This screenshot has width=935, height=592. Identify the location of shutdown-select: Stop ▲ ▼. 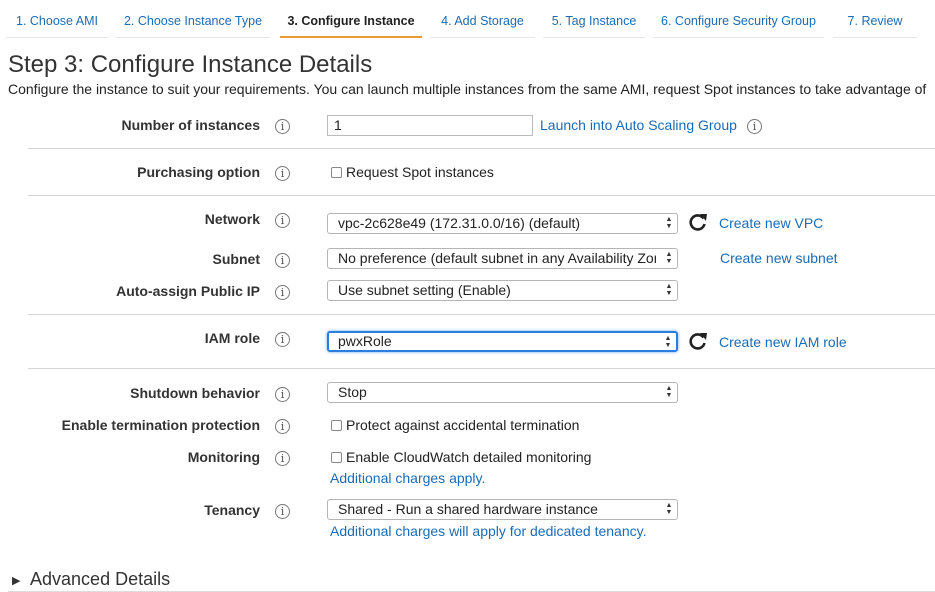
(502, 392).